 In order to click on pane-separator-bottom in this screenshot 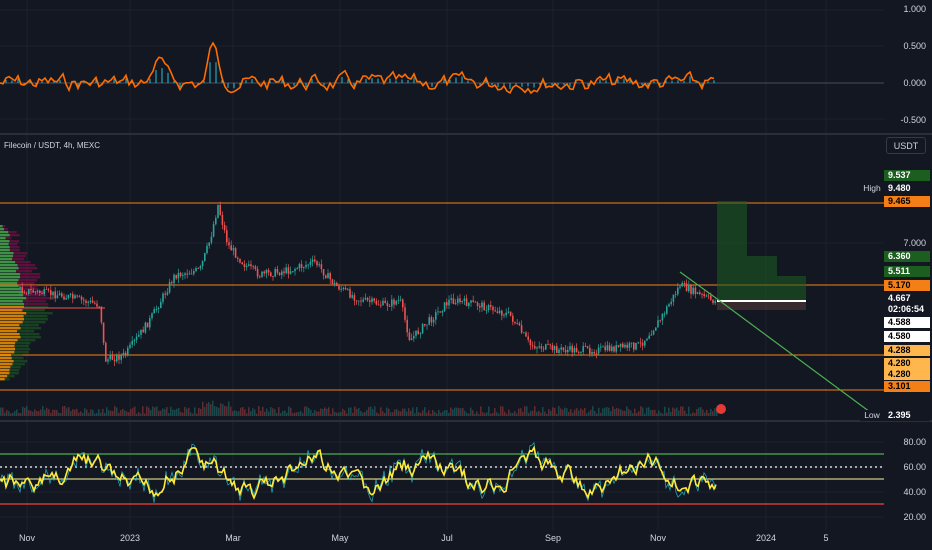, I will do `click(466, 421)`.